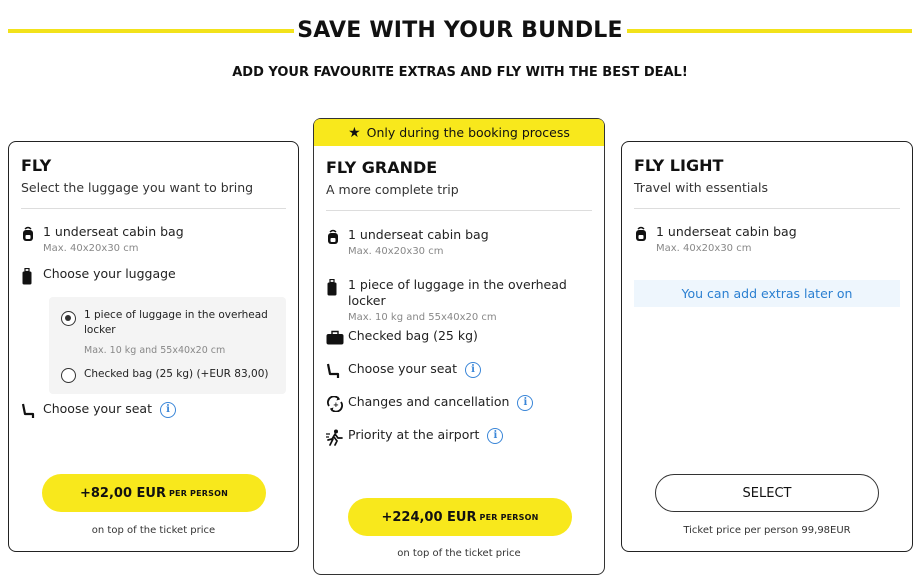  I want to click on changes-icon: +, so click(337, 403).